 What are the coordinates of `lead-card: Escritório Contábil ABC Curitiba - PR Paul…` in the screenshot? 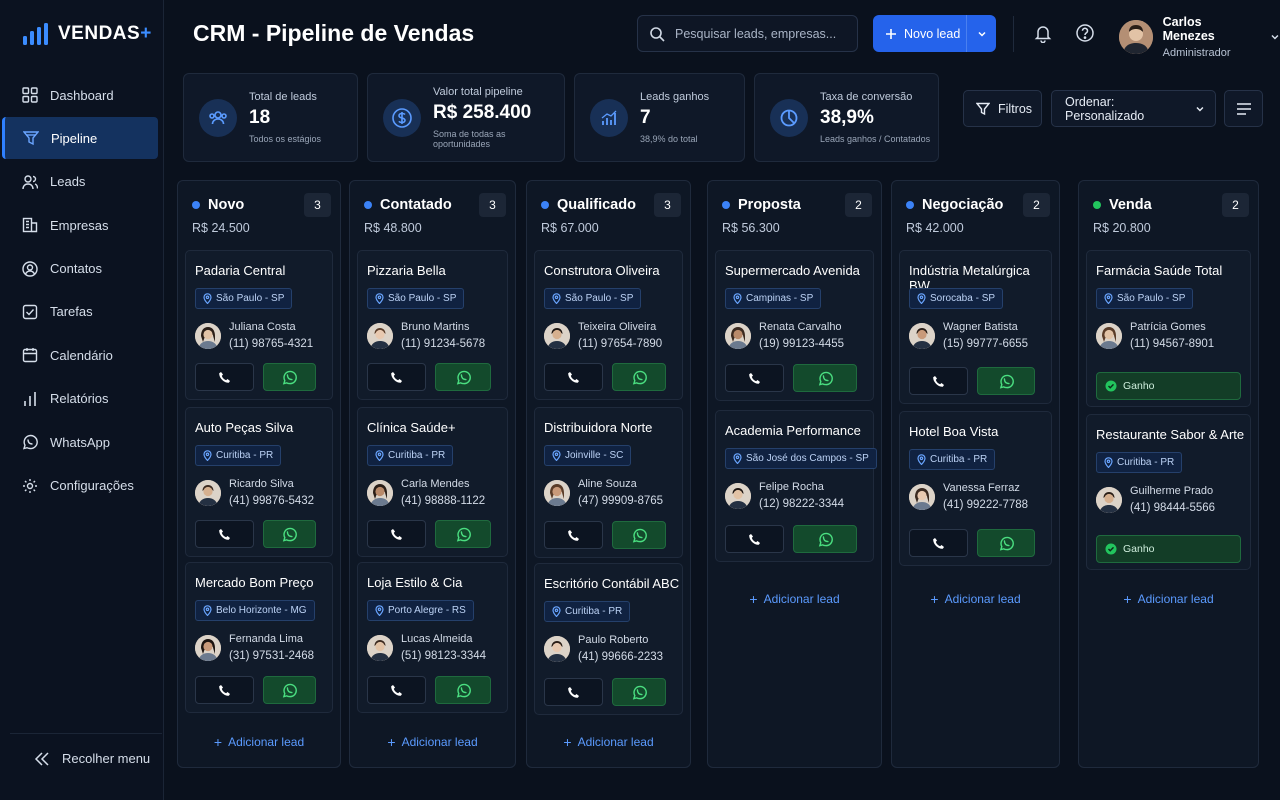 It's located at (608, 639).